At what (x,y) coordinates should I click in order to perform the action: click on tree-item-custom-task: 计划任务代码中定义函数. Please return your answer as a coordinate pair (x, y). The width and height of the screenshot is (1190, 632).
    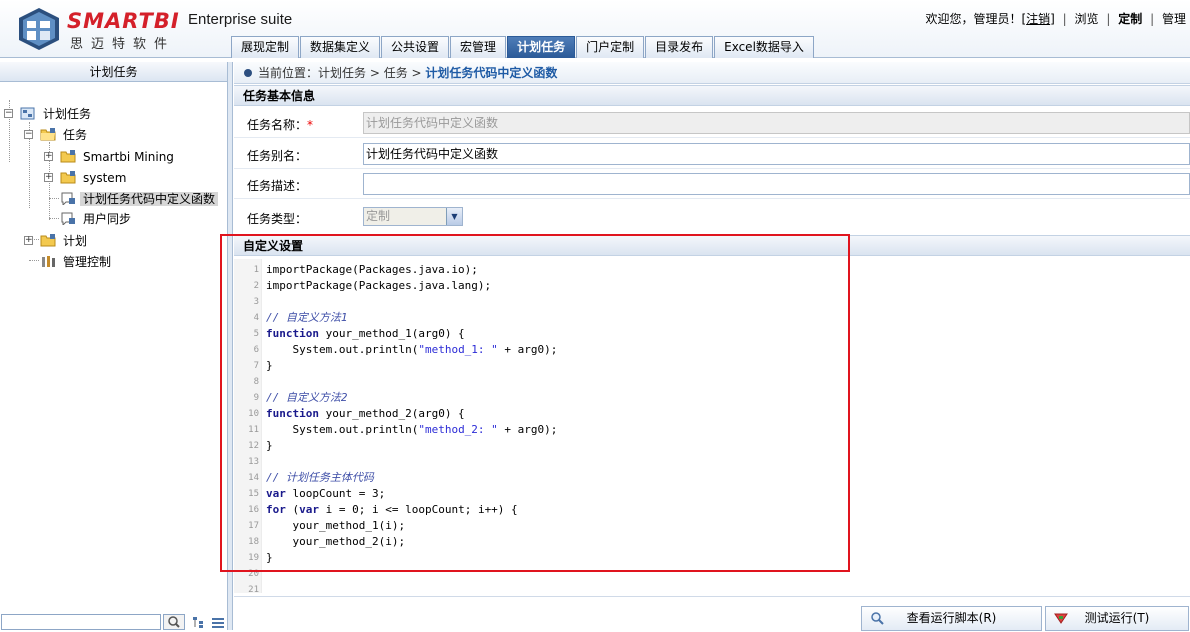
    Looking at the image, I should click on (139, 199).